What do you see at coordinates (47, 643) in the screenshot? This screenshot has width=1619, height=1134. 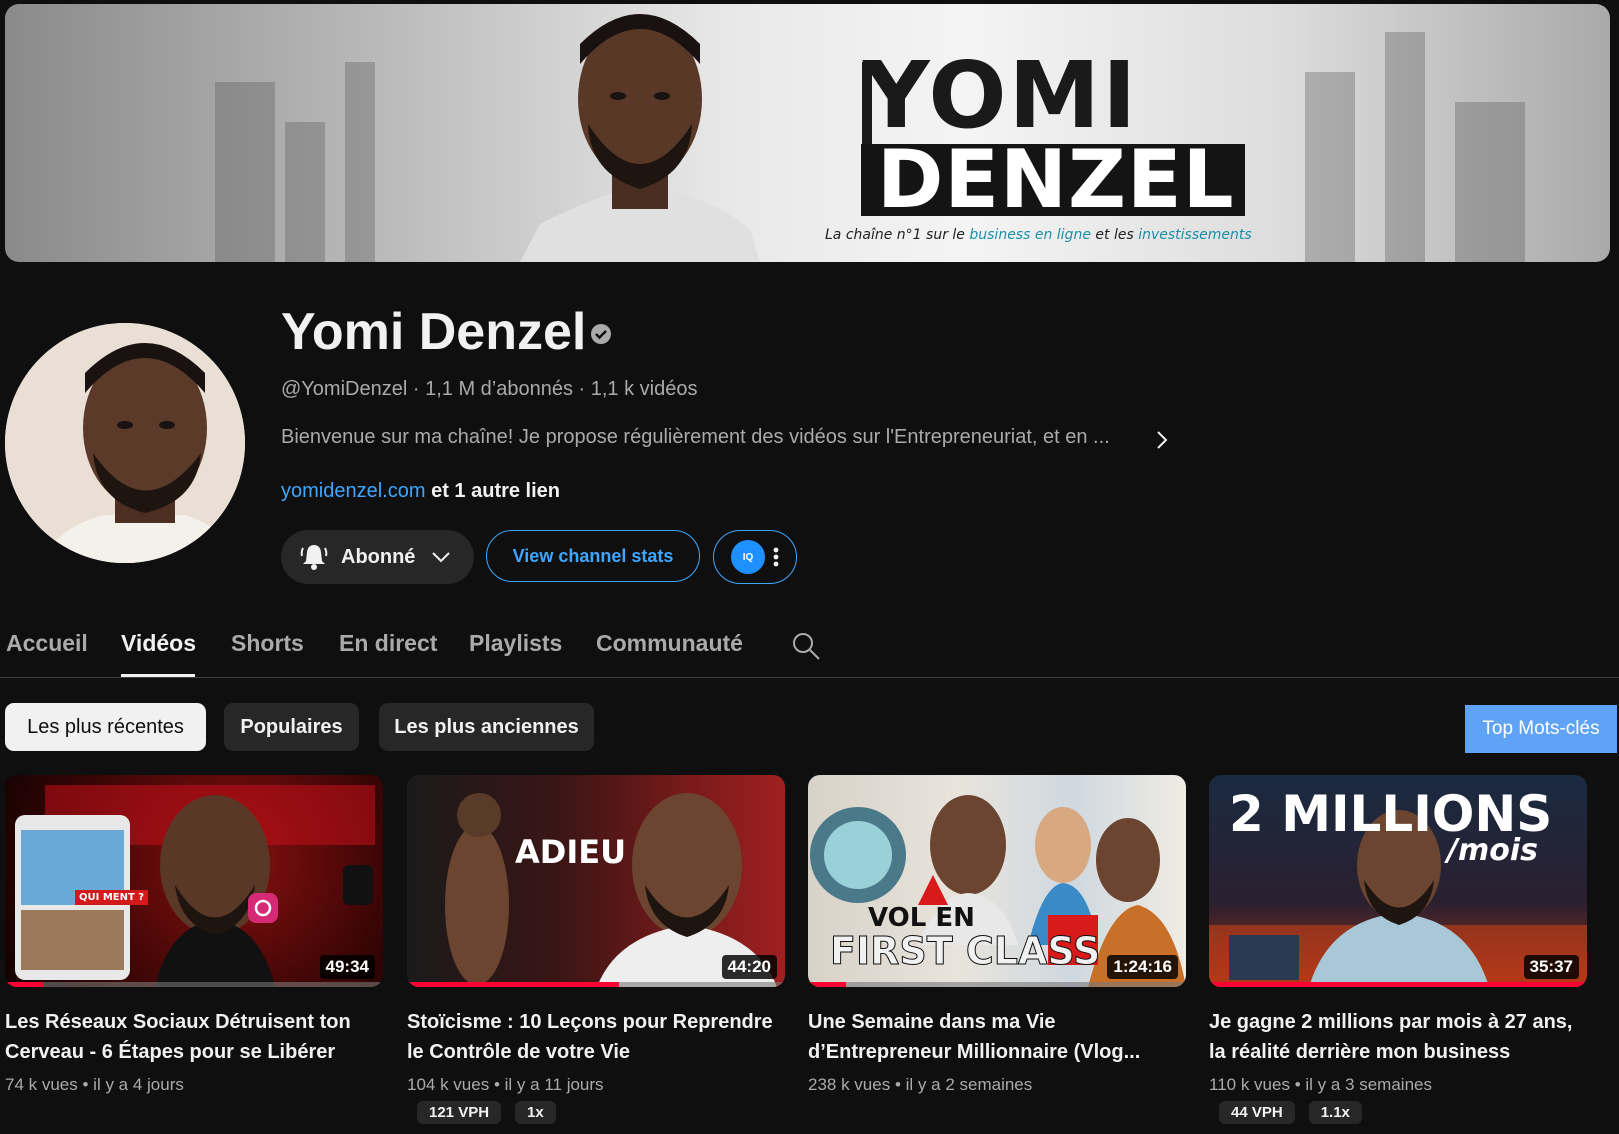 I see `tab-accueil: Accueil` at bounding box center [47, 643].